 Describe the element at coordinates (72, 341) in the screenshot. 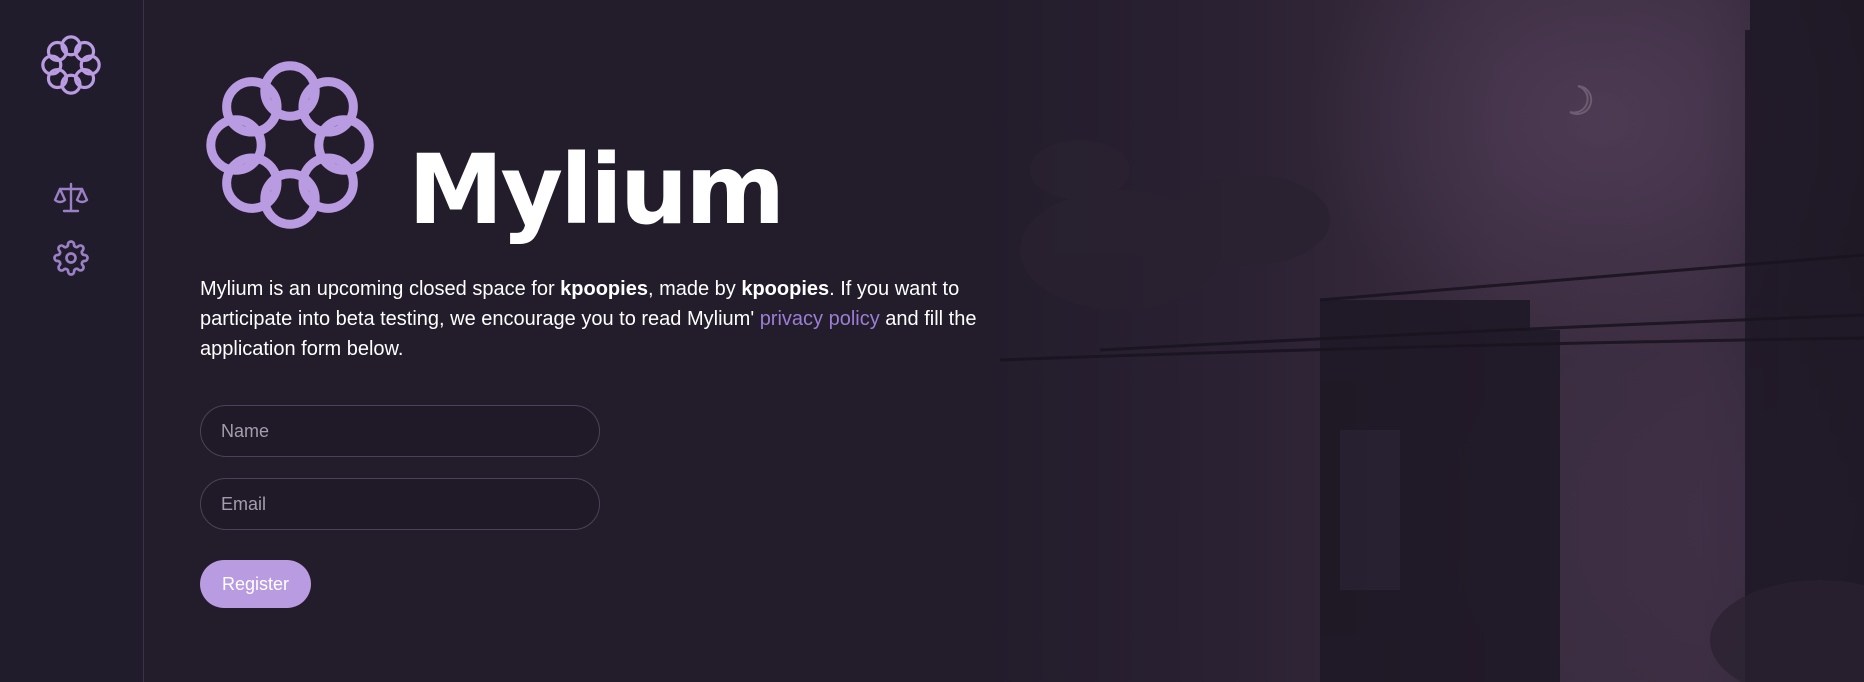

I see `sidebar` at that location.